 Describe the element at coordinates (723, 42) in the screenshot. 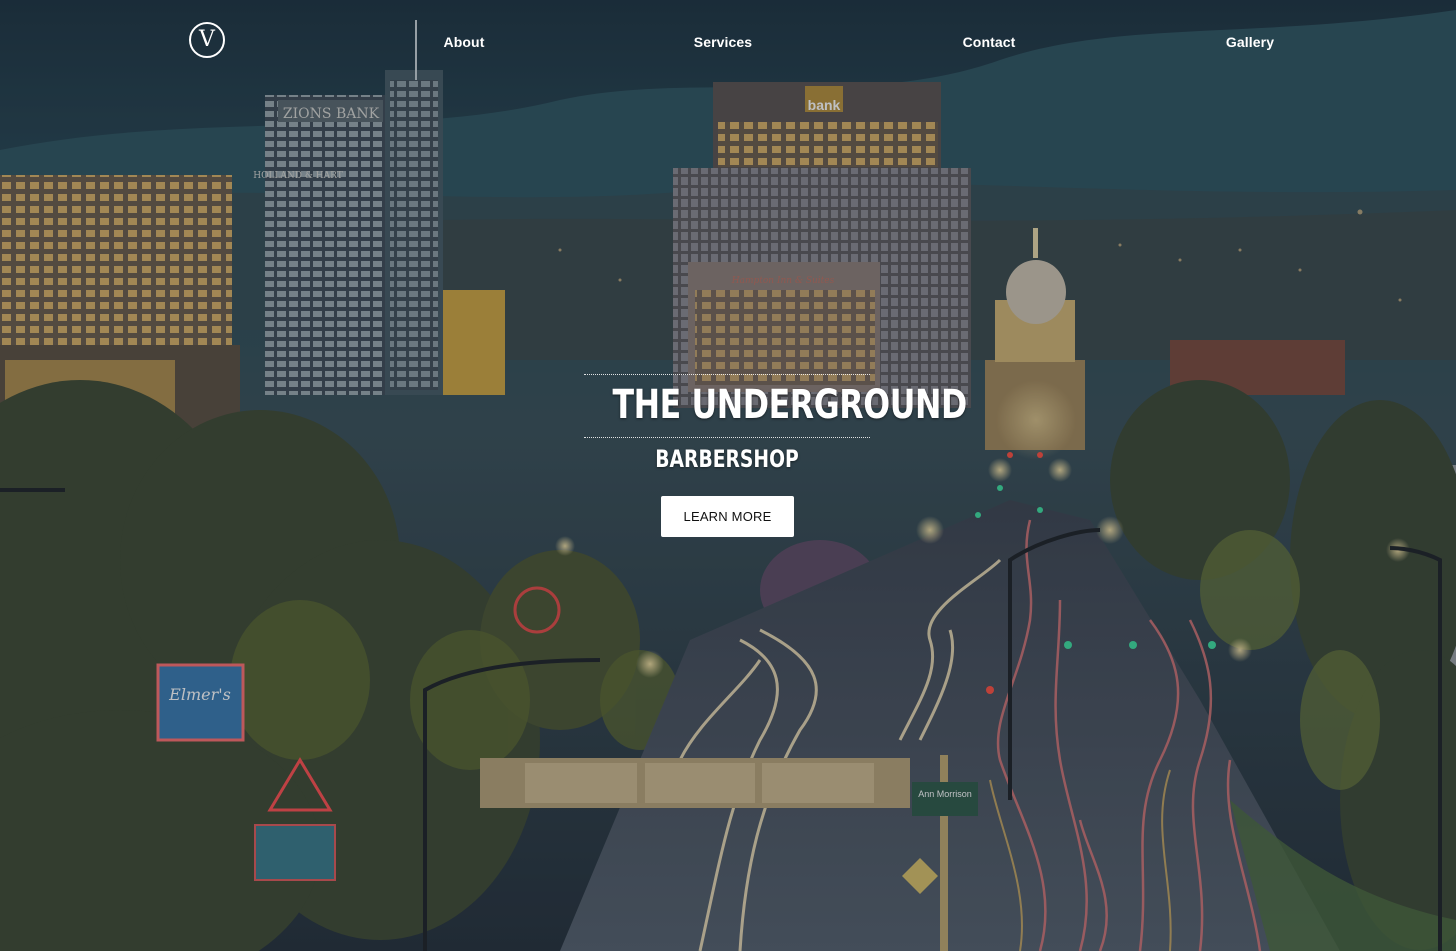

I see `nav-link-services: Services` at that location.